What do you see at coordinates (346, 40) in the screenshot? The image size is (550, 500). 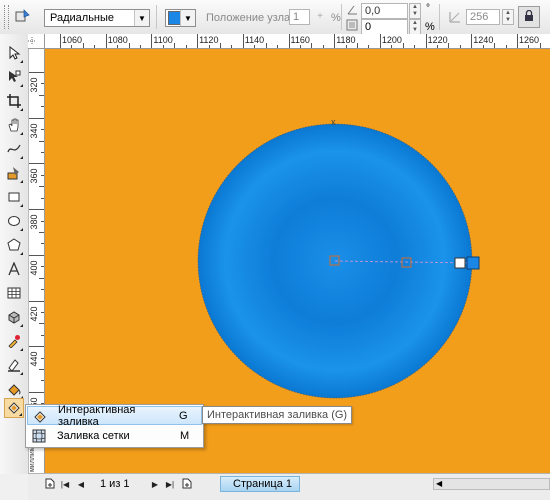 I see `ruler-label: 1180` at bounding box center [346, 40].